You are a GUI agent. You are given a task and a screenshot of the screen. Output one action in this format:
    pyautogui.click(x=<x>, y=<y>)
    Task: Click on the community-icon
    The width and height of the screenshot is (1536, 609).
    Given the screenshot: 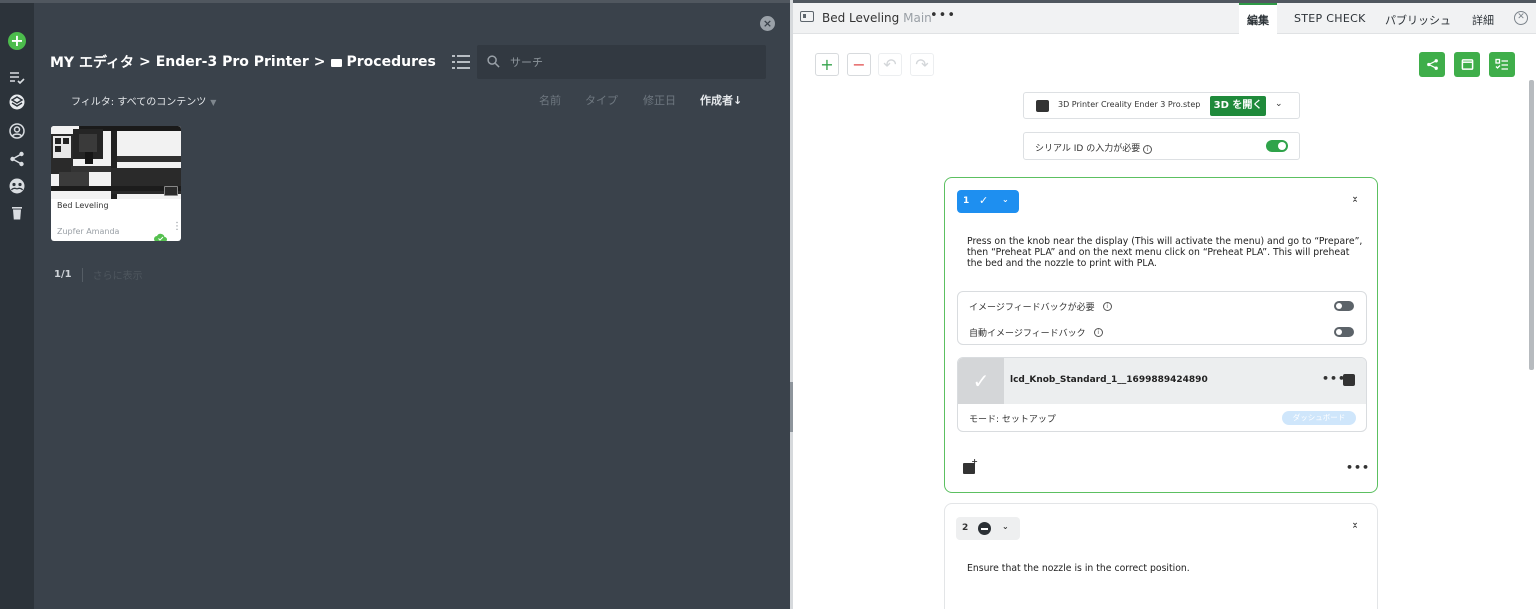 What is the action you would take?
    pyautogui.click(x=17, y=186)
    